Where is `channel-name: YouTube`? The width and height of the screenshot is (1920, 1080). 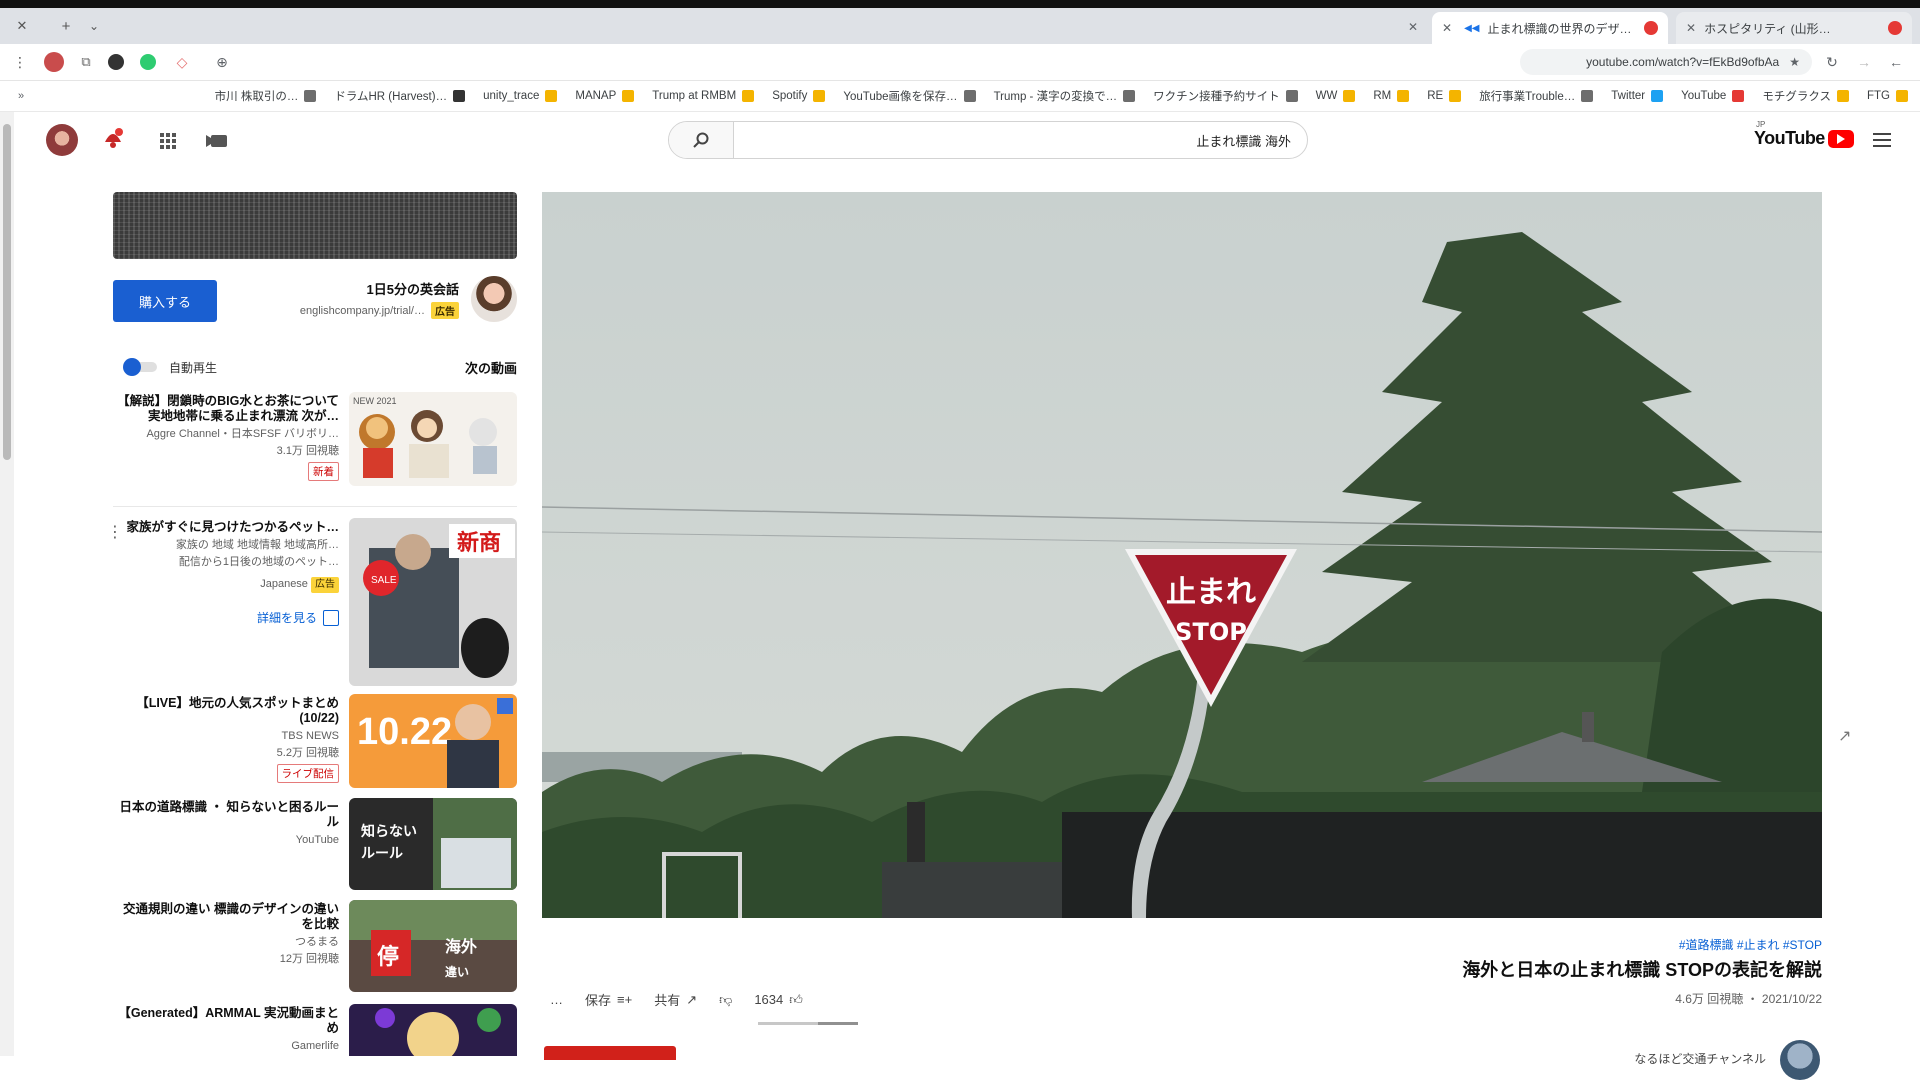 channel-name: YouTube is located at coordinates (226, 840).